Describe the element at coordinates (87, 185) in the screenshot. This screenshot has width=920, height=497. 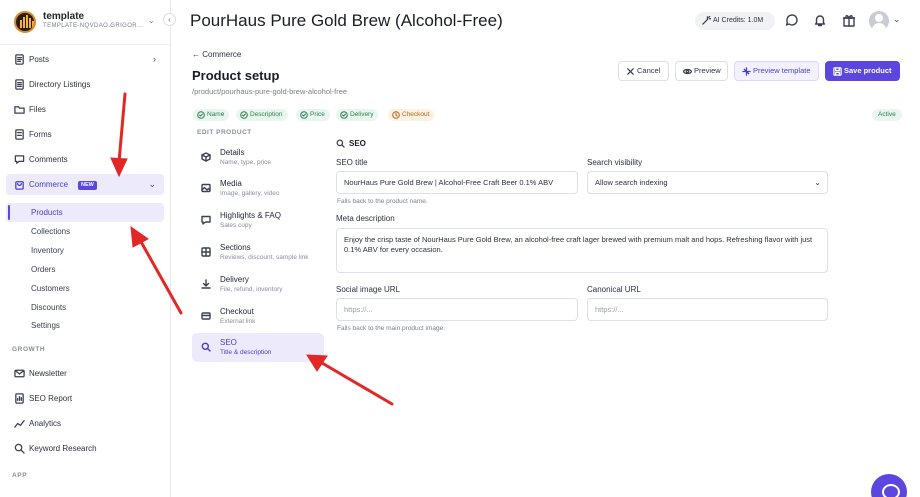
I see `new-badge: NEW` at that location.